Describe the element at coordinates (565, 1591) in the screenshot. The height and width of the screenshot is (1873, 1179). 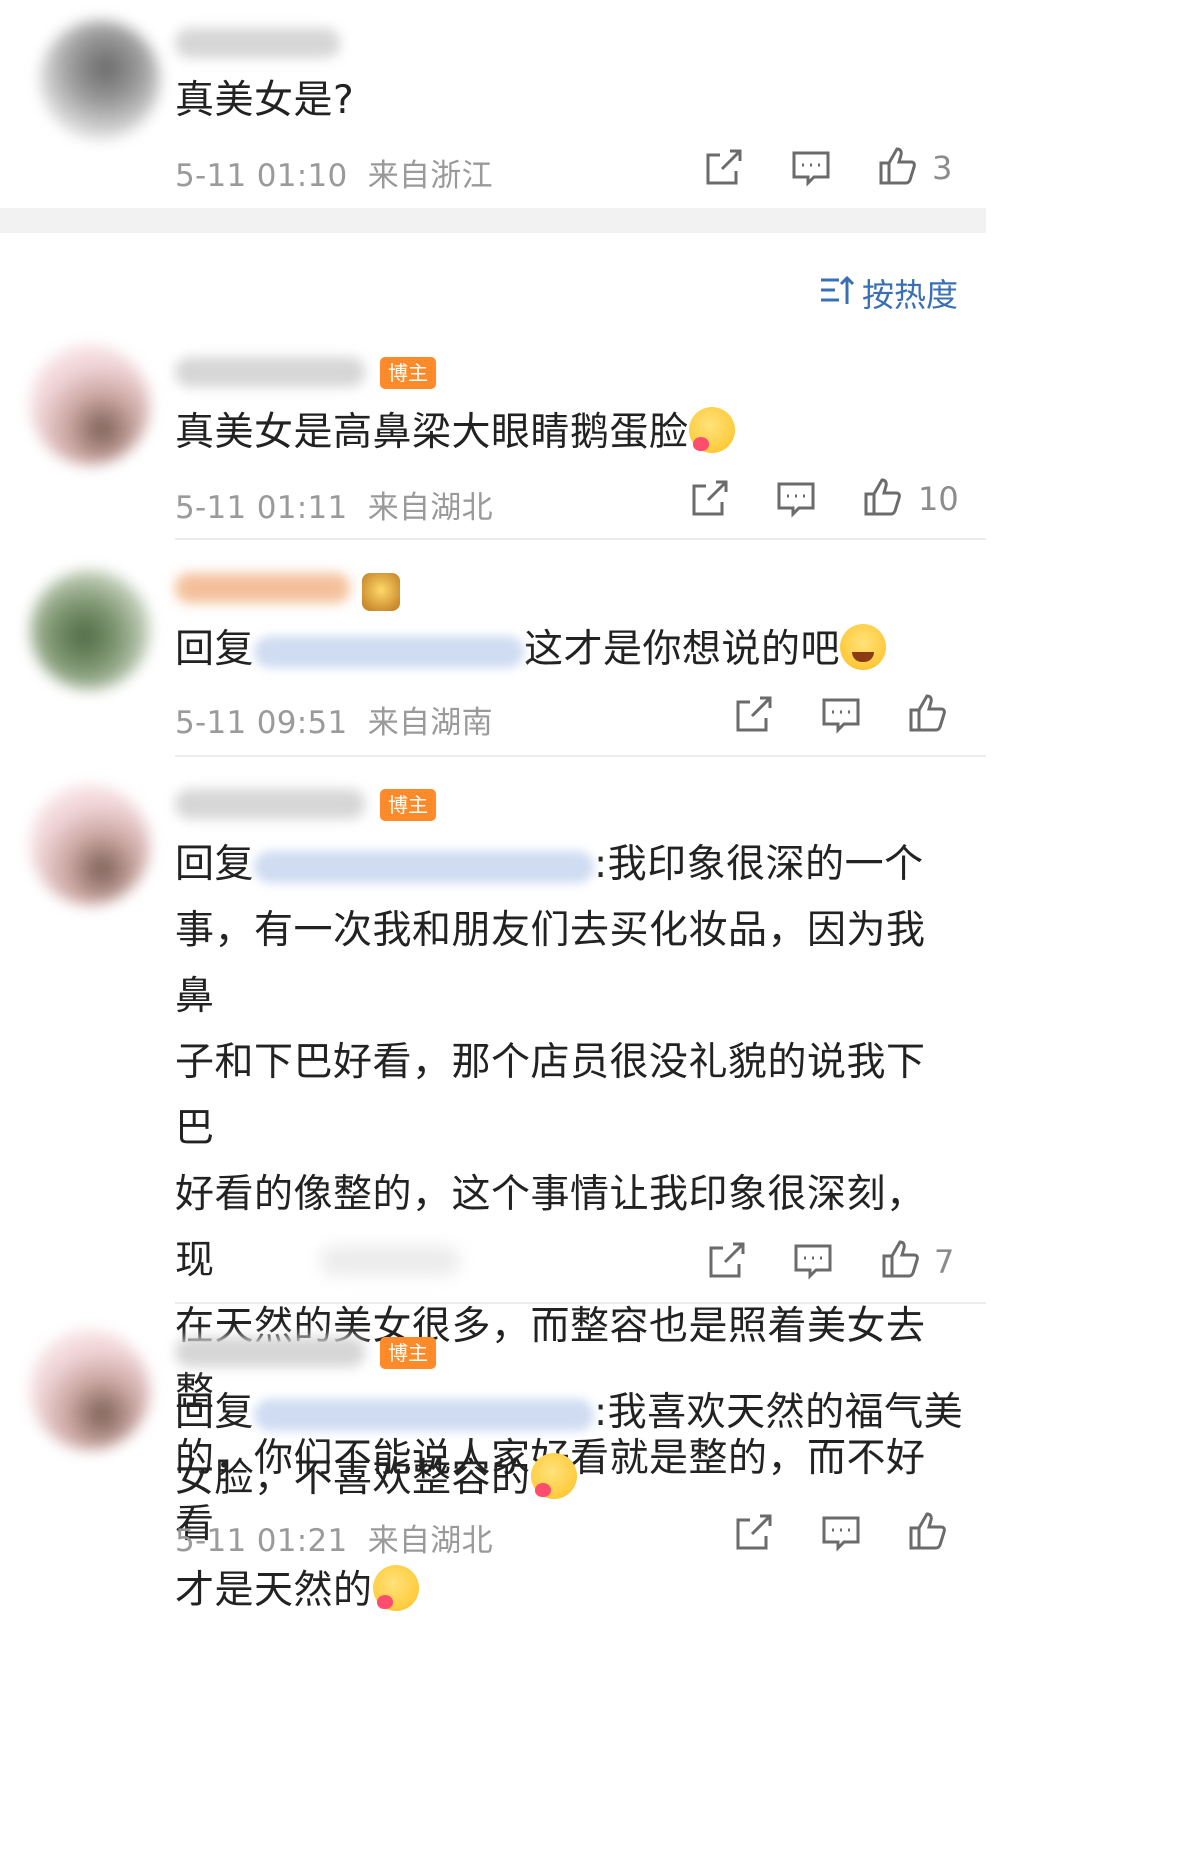
I see `comment-line: 才是天然的` at that location.